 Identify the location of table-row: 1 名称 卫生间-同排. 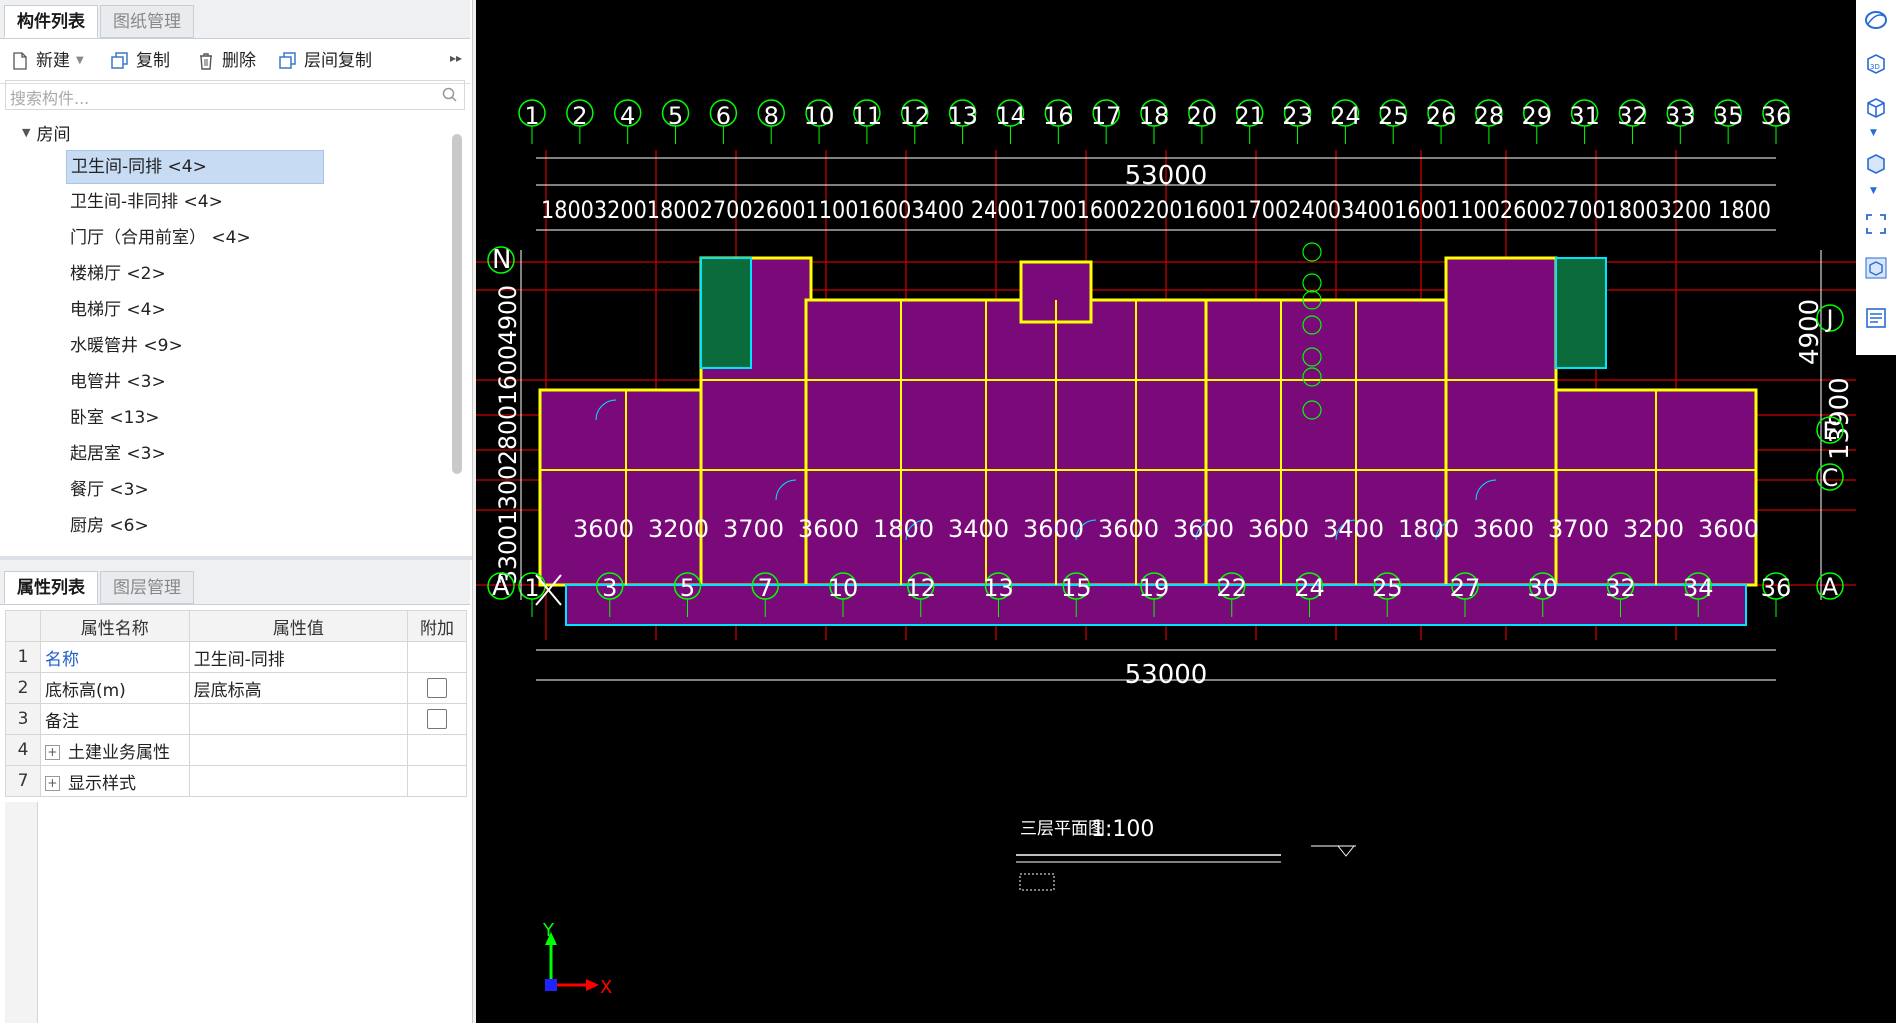
(236, 657).